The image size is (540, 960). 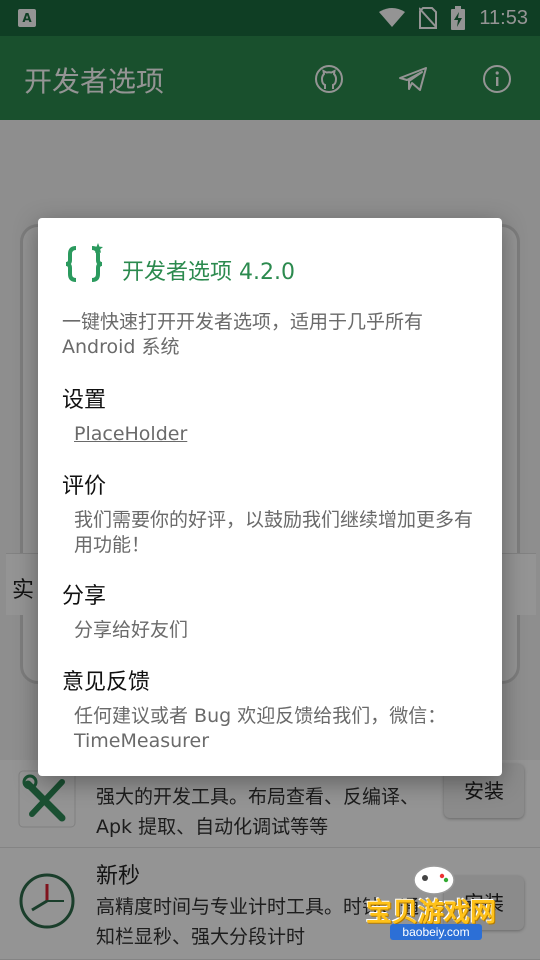 I want to click on rate-heading: 评价, so click(x=84, y=484).